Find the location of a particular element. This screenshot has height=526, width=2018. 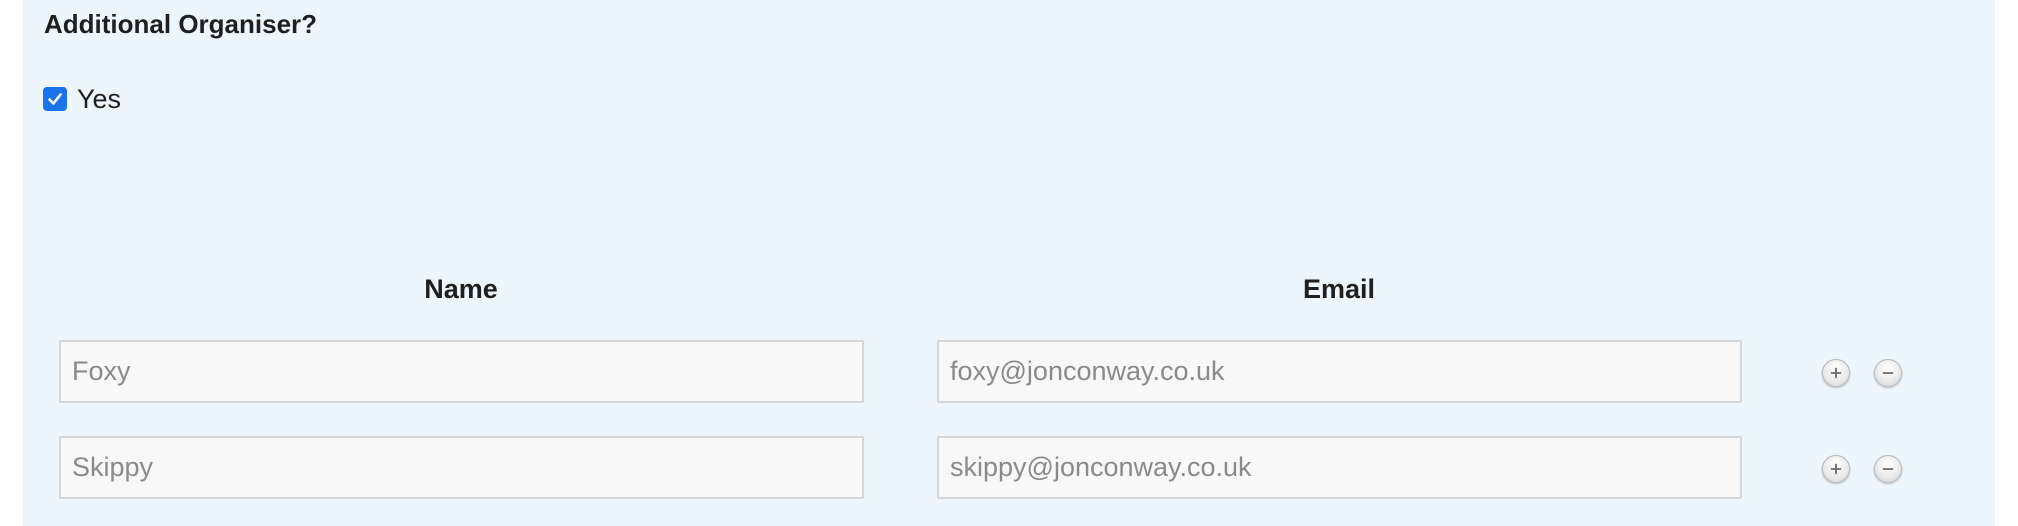

email-column-header: Email is located at coordinates (1339, 289).